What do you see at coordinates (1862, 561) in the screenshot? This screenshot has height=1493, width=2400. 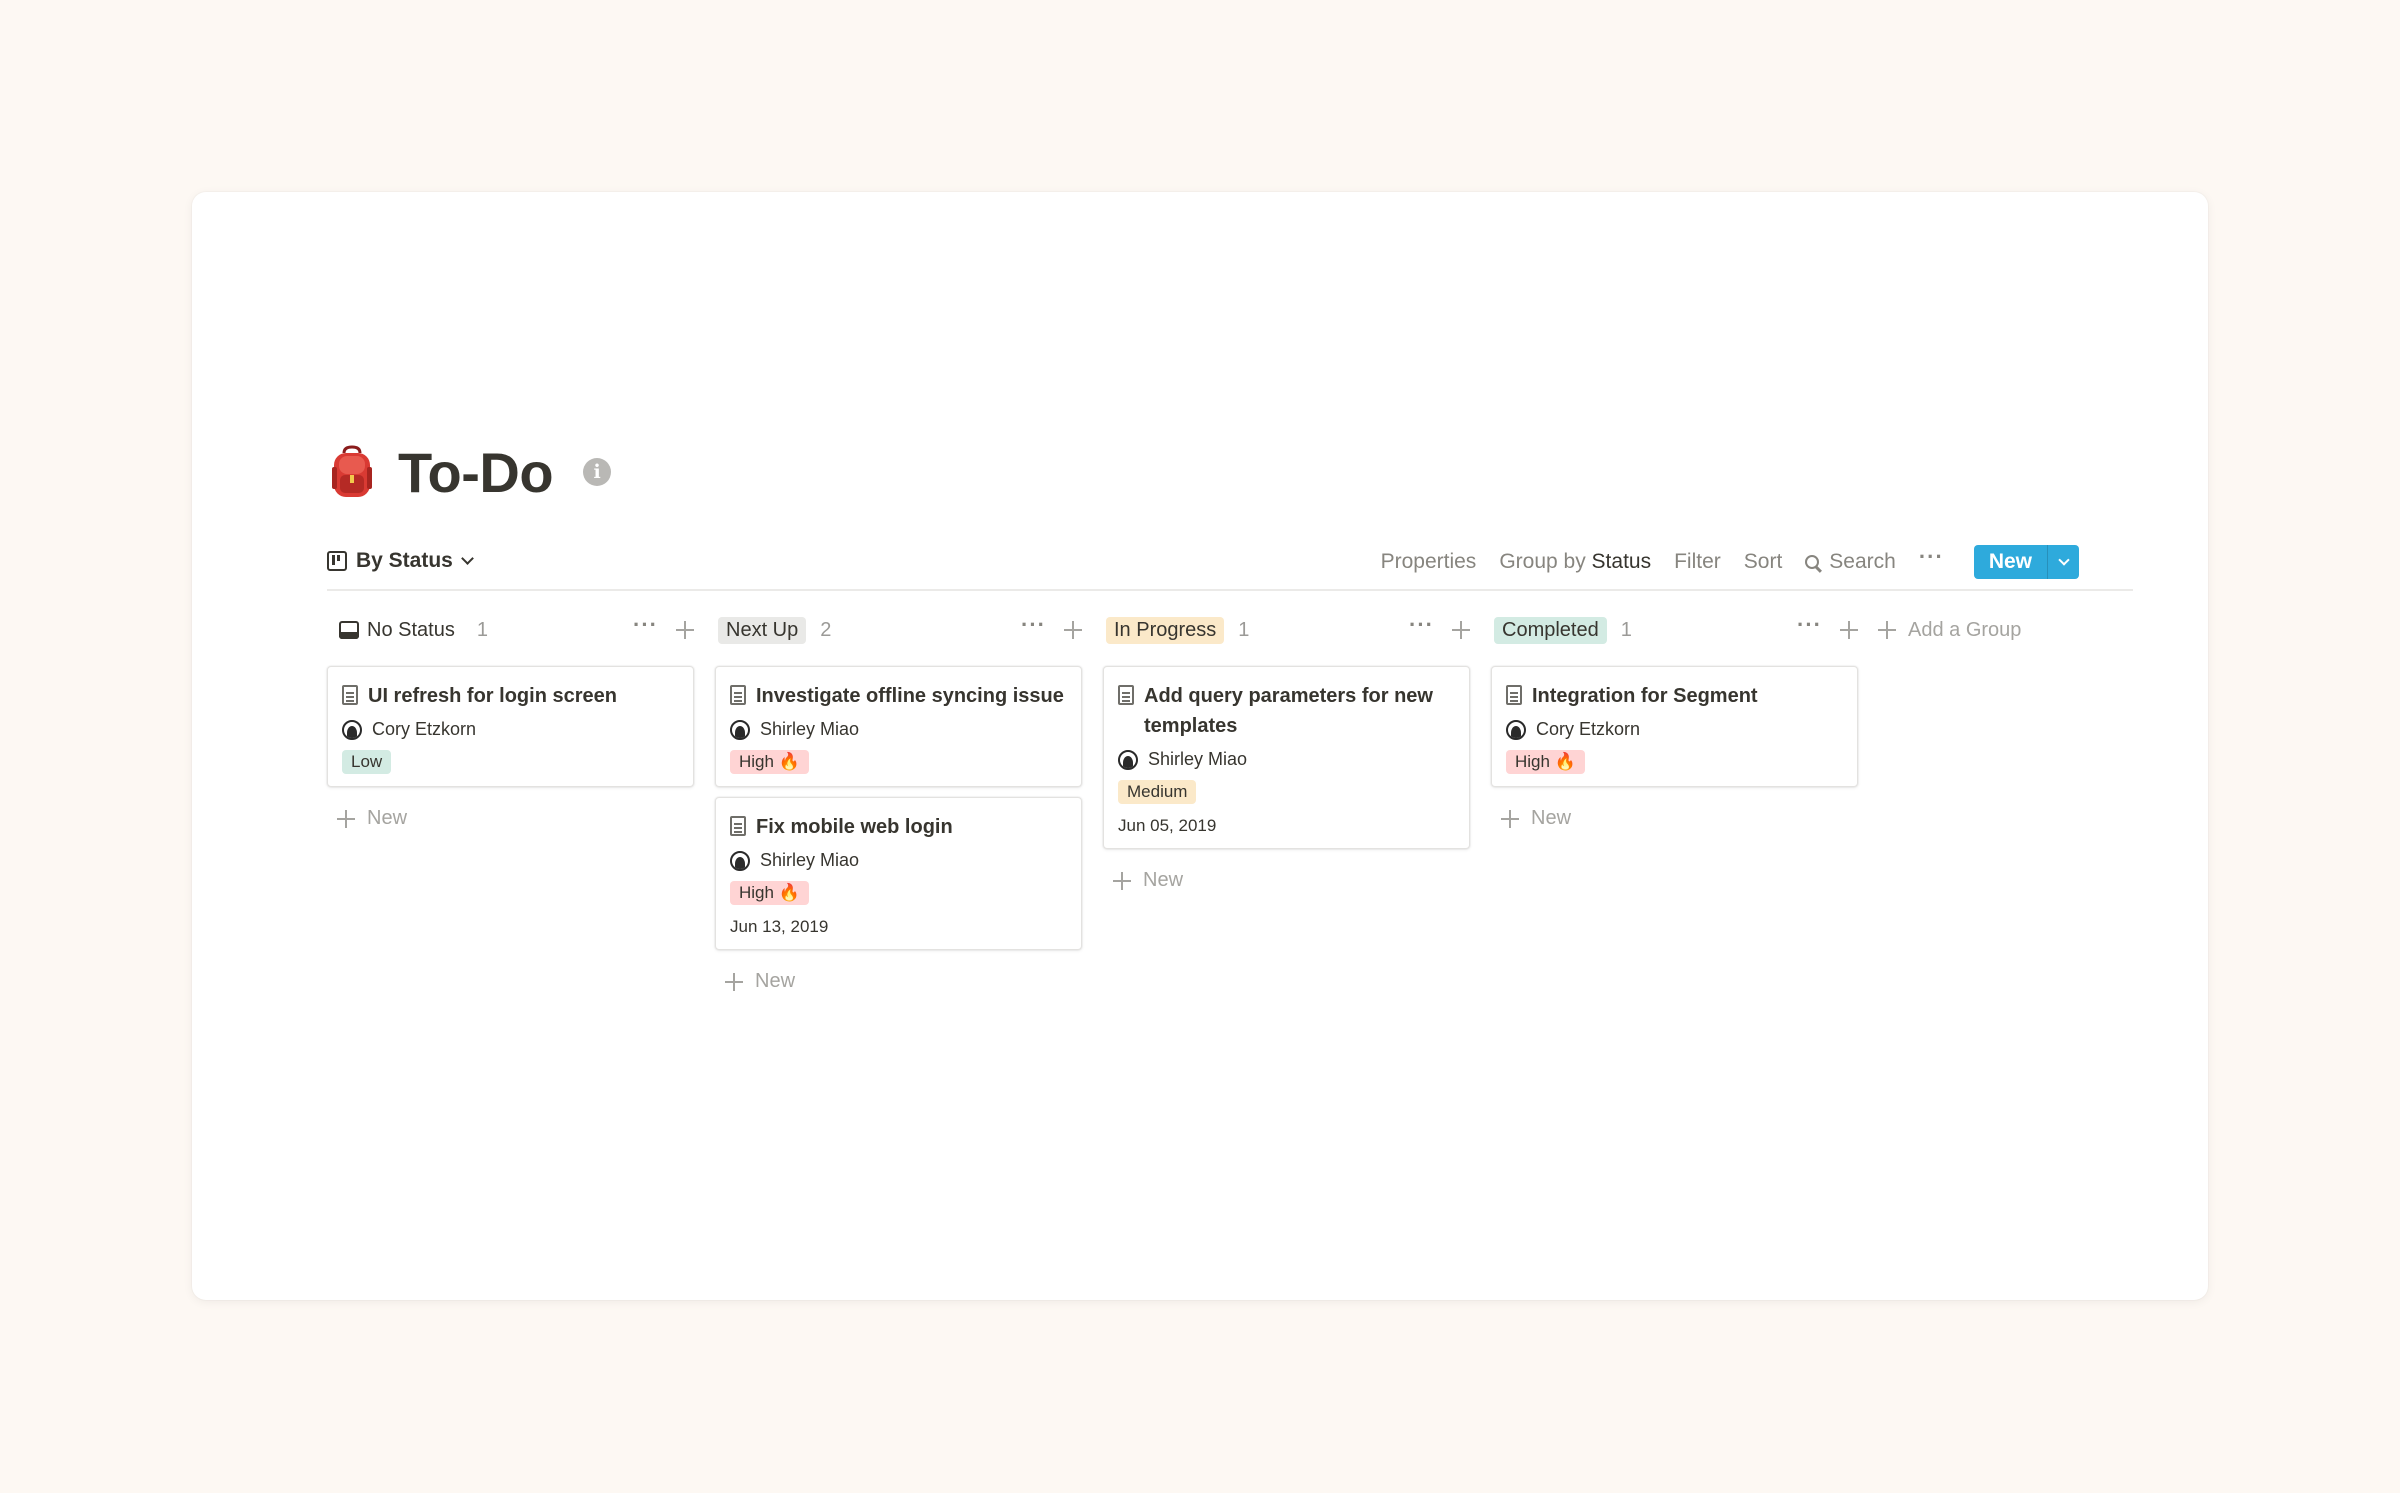 I see `search-label: Search` at bounding box center [1862, 561].